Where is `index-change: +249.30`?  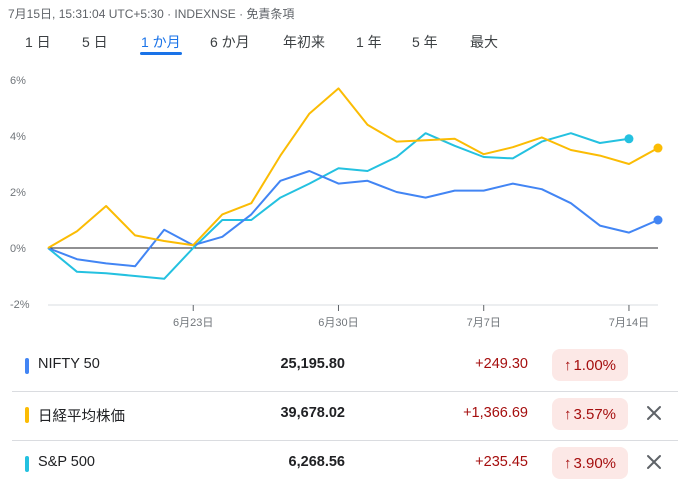 index-change: +249.30 is located at coordinates (501, 364).